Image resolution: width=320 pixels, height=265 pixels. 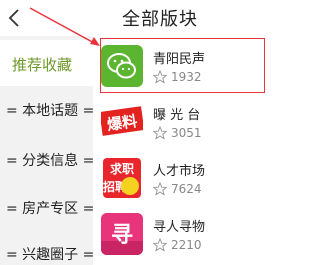 What do you see at coordinates (177, 115) in the screenshot?
I see `board-name: 曝 光 台` at bounding box center [177, 115].